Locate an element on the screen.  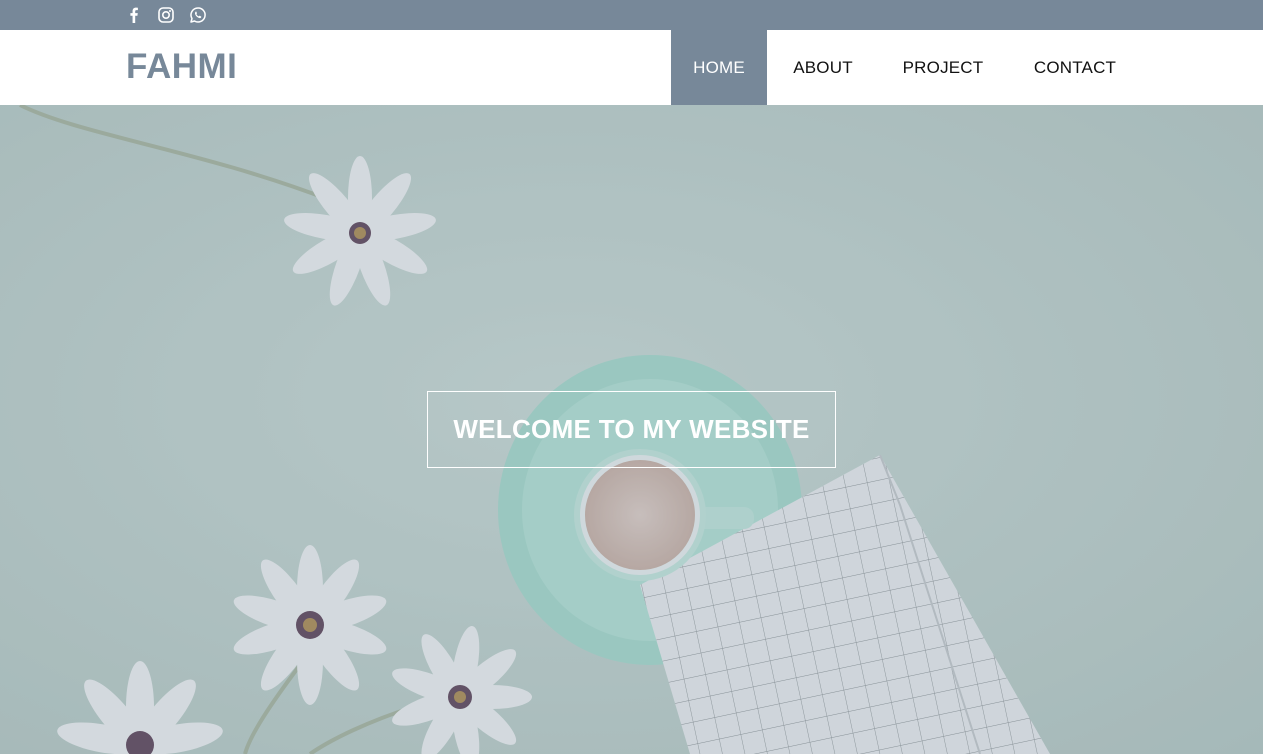
instagram-icon is located at coordinates (166, 15).